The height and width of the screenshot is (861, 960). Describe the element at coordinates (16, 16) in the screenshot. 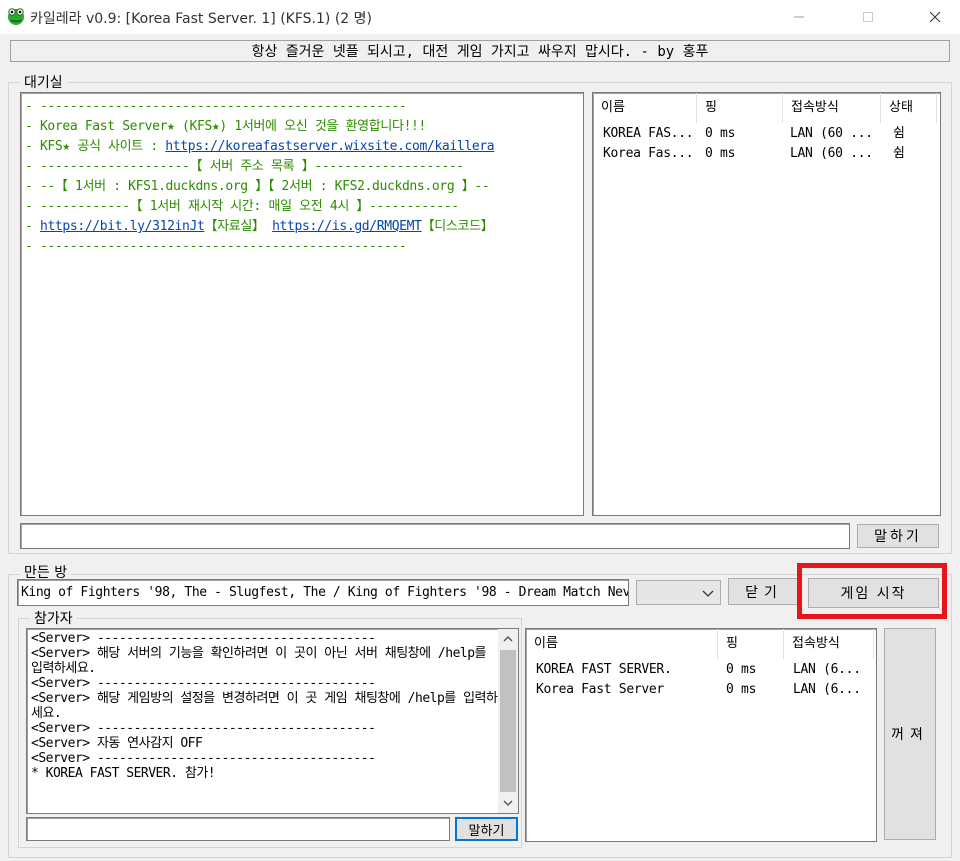

I see `frog-app-icon` at that location.